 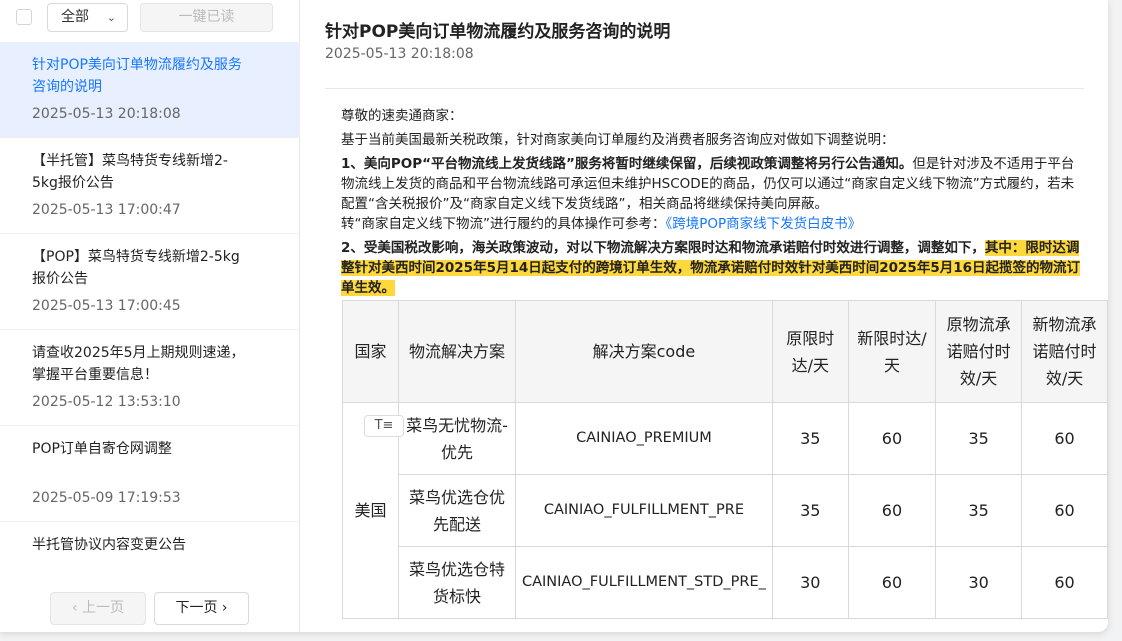 I want to click on solution-cell: 菜鸟无忧物流-优先, so click(x=457, y=438).